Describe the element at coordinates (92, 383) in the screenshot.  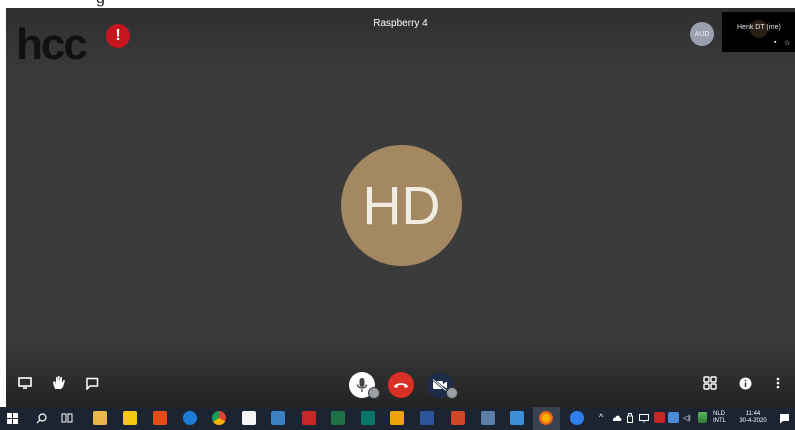
I see `chat-icon` at that location.